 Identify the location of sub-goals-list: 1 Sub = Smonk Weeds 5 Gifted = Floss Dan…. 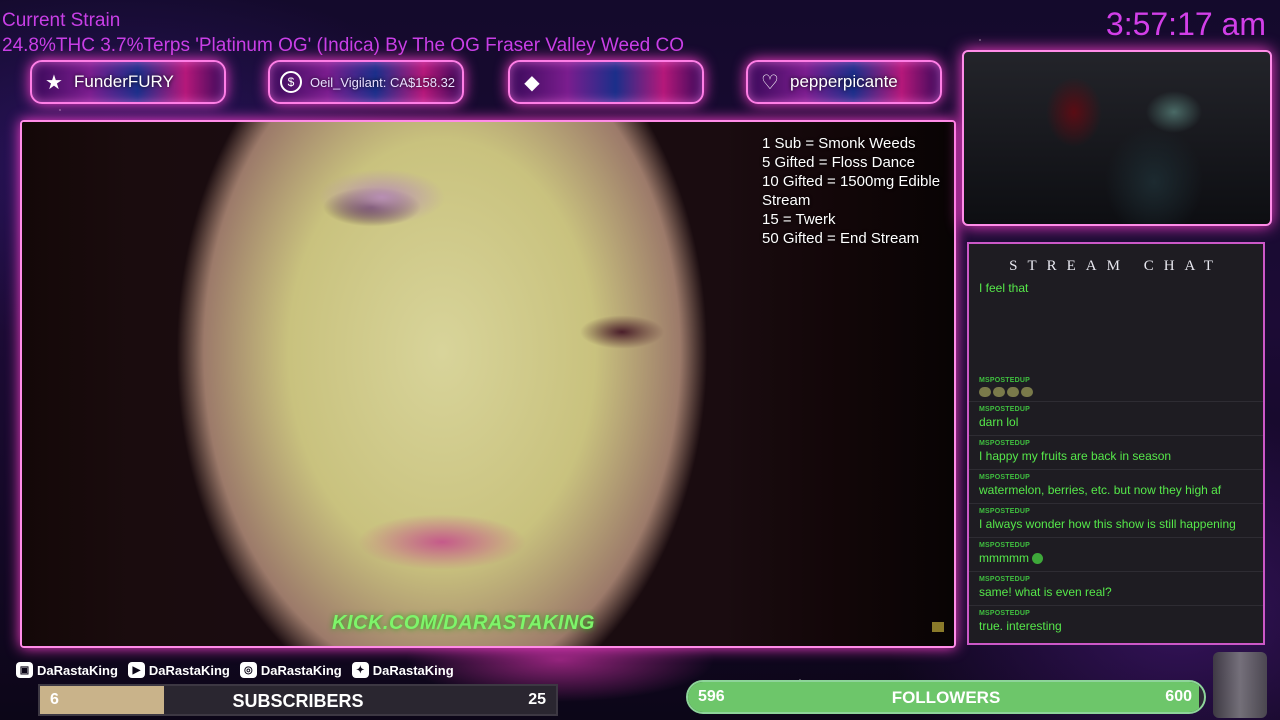
(851, 191).